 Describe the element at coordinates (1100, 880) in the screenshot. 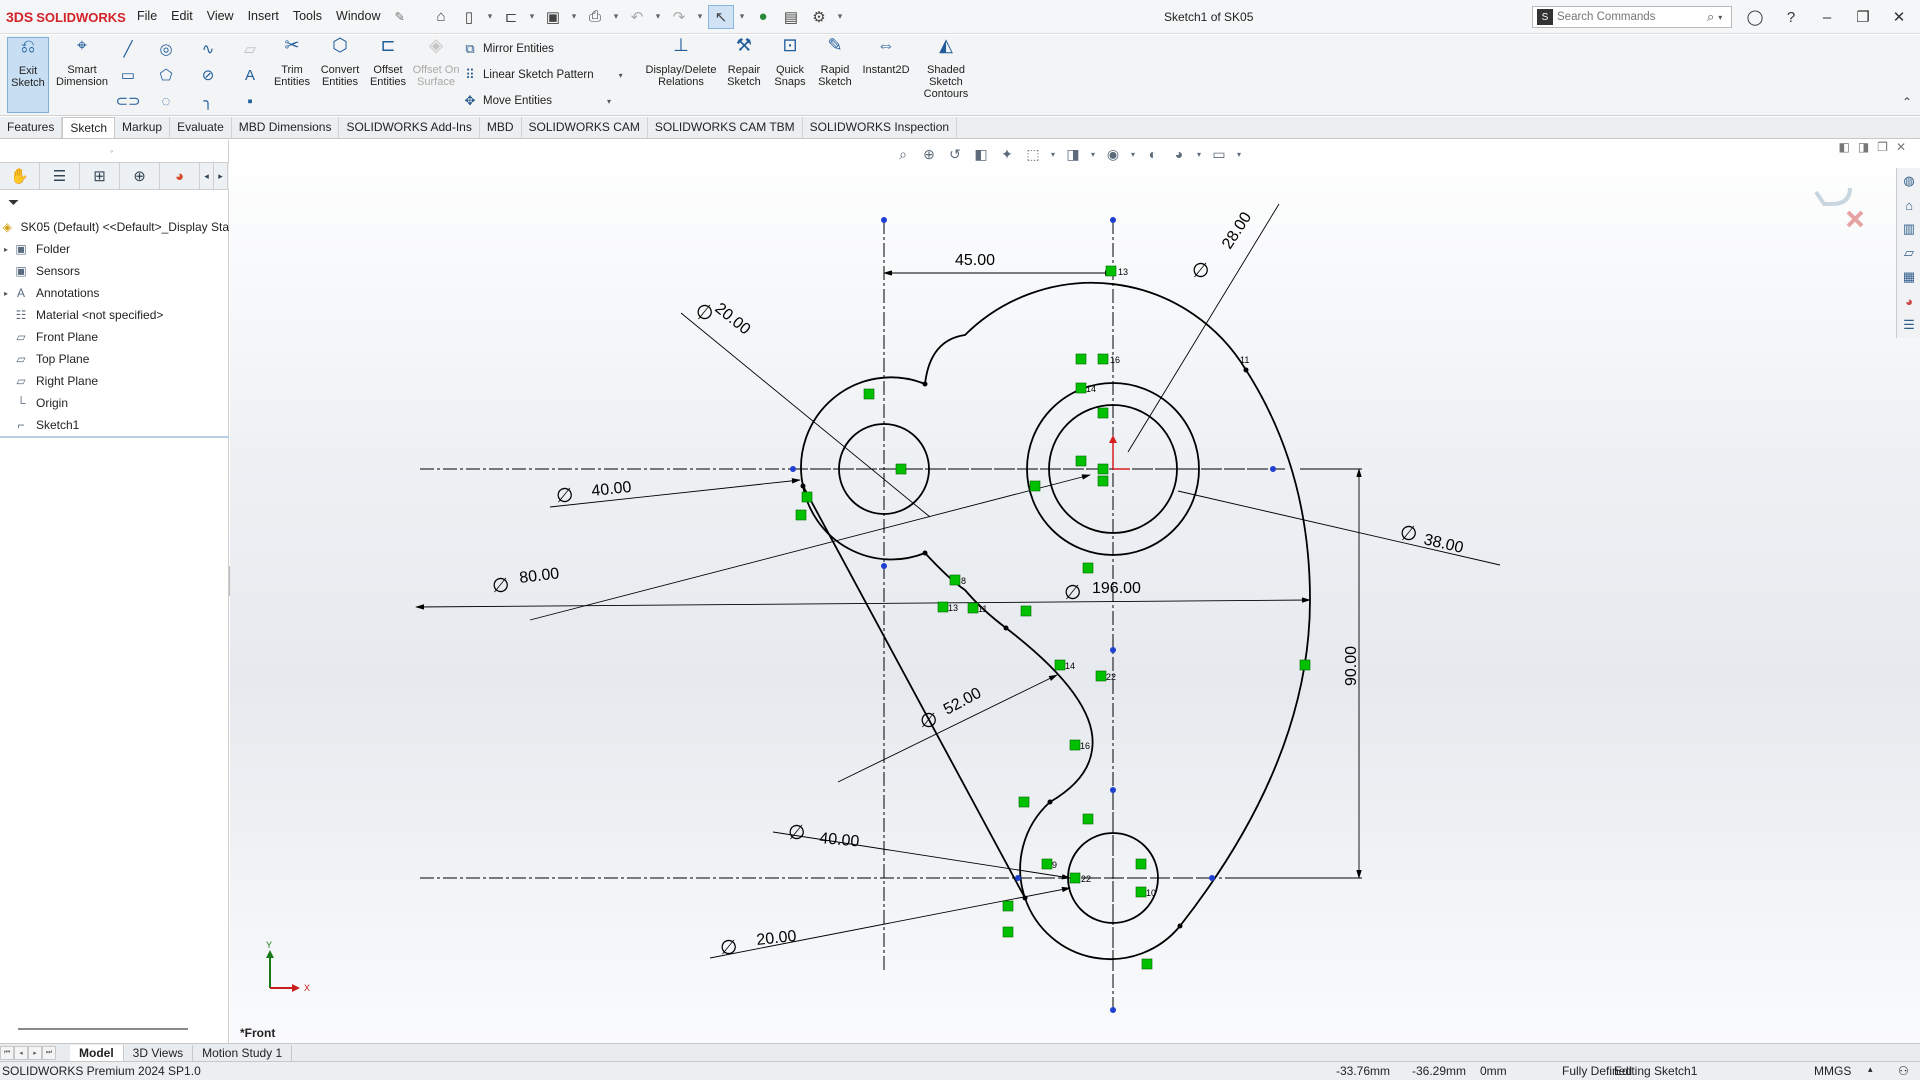

I see `bottom-outer-arc` at that location.